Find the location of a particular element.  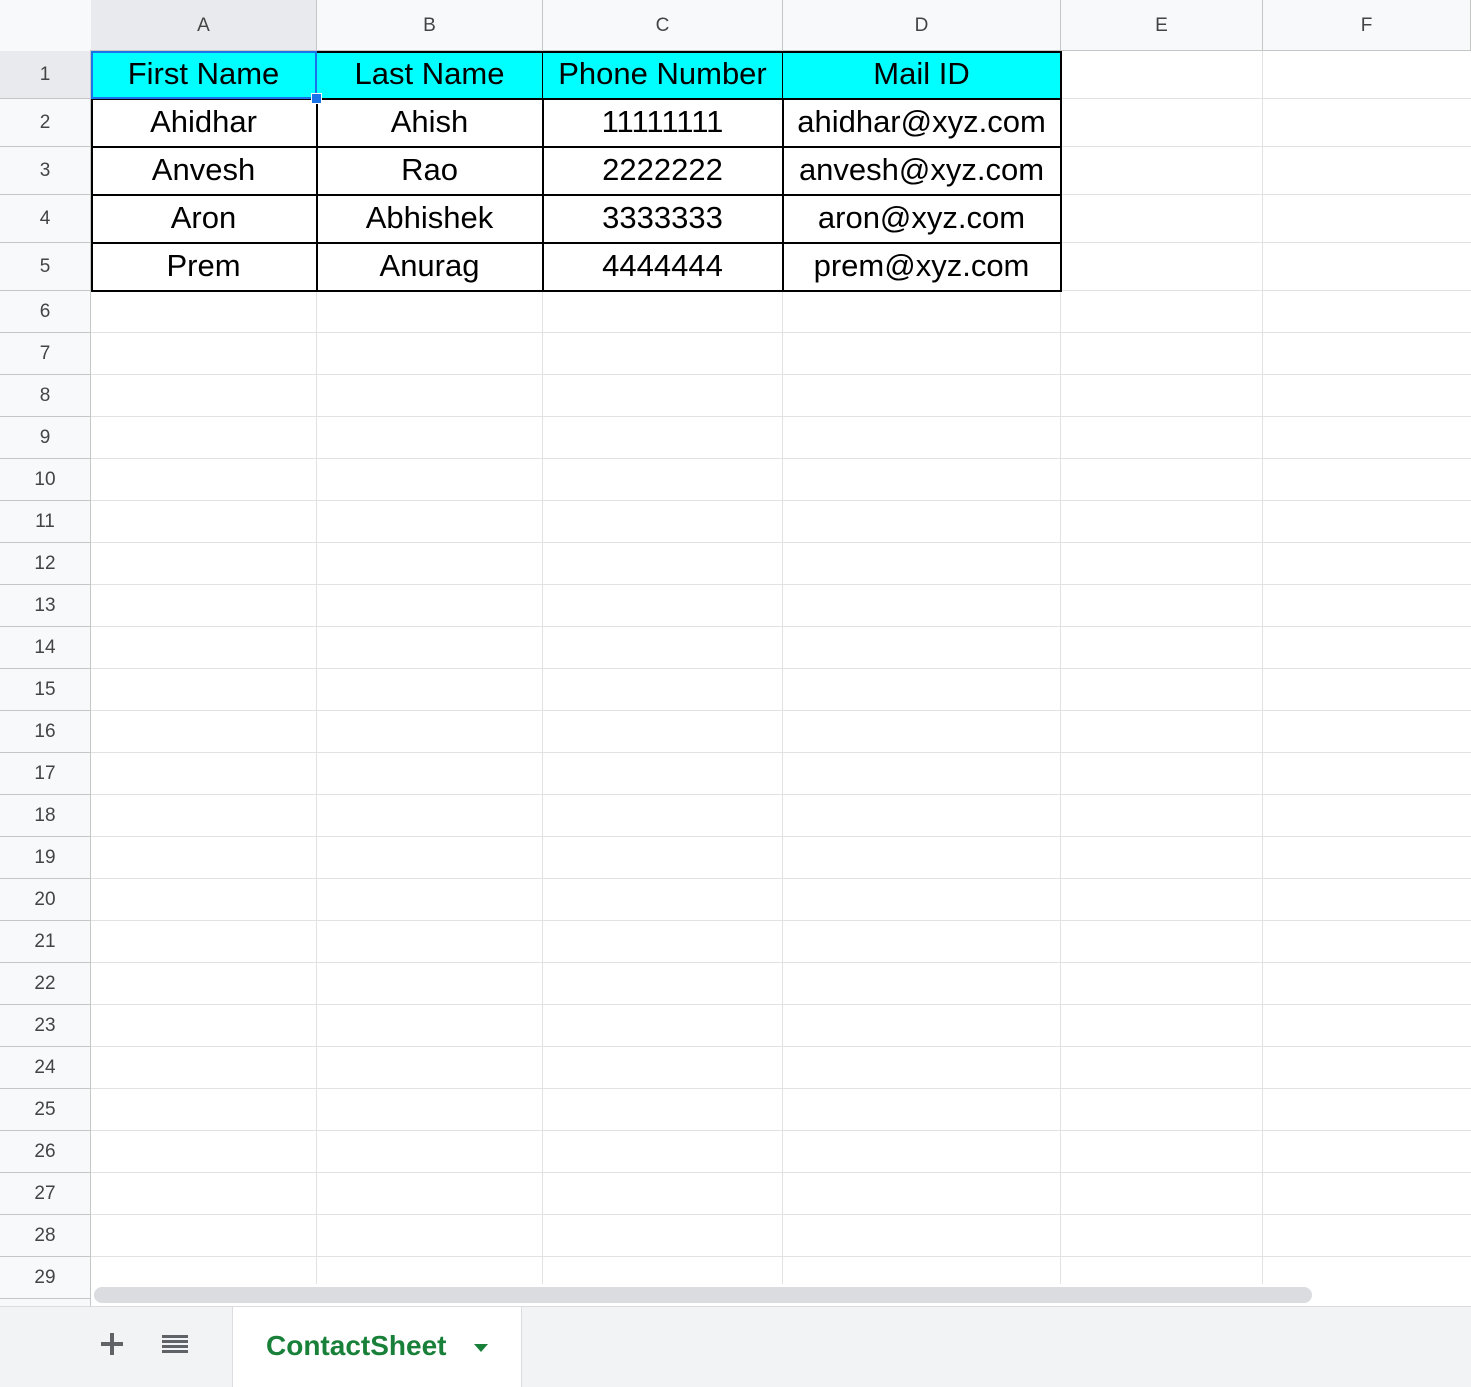

row-header-18: 18 is located at coordinates (45, 816).